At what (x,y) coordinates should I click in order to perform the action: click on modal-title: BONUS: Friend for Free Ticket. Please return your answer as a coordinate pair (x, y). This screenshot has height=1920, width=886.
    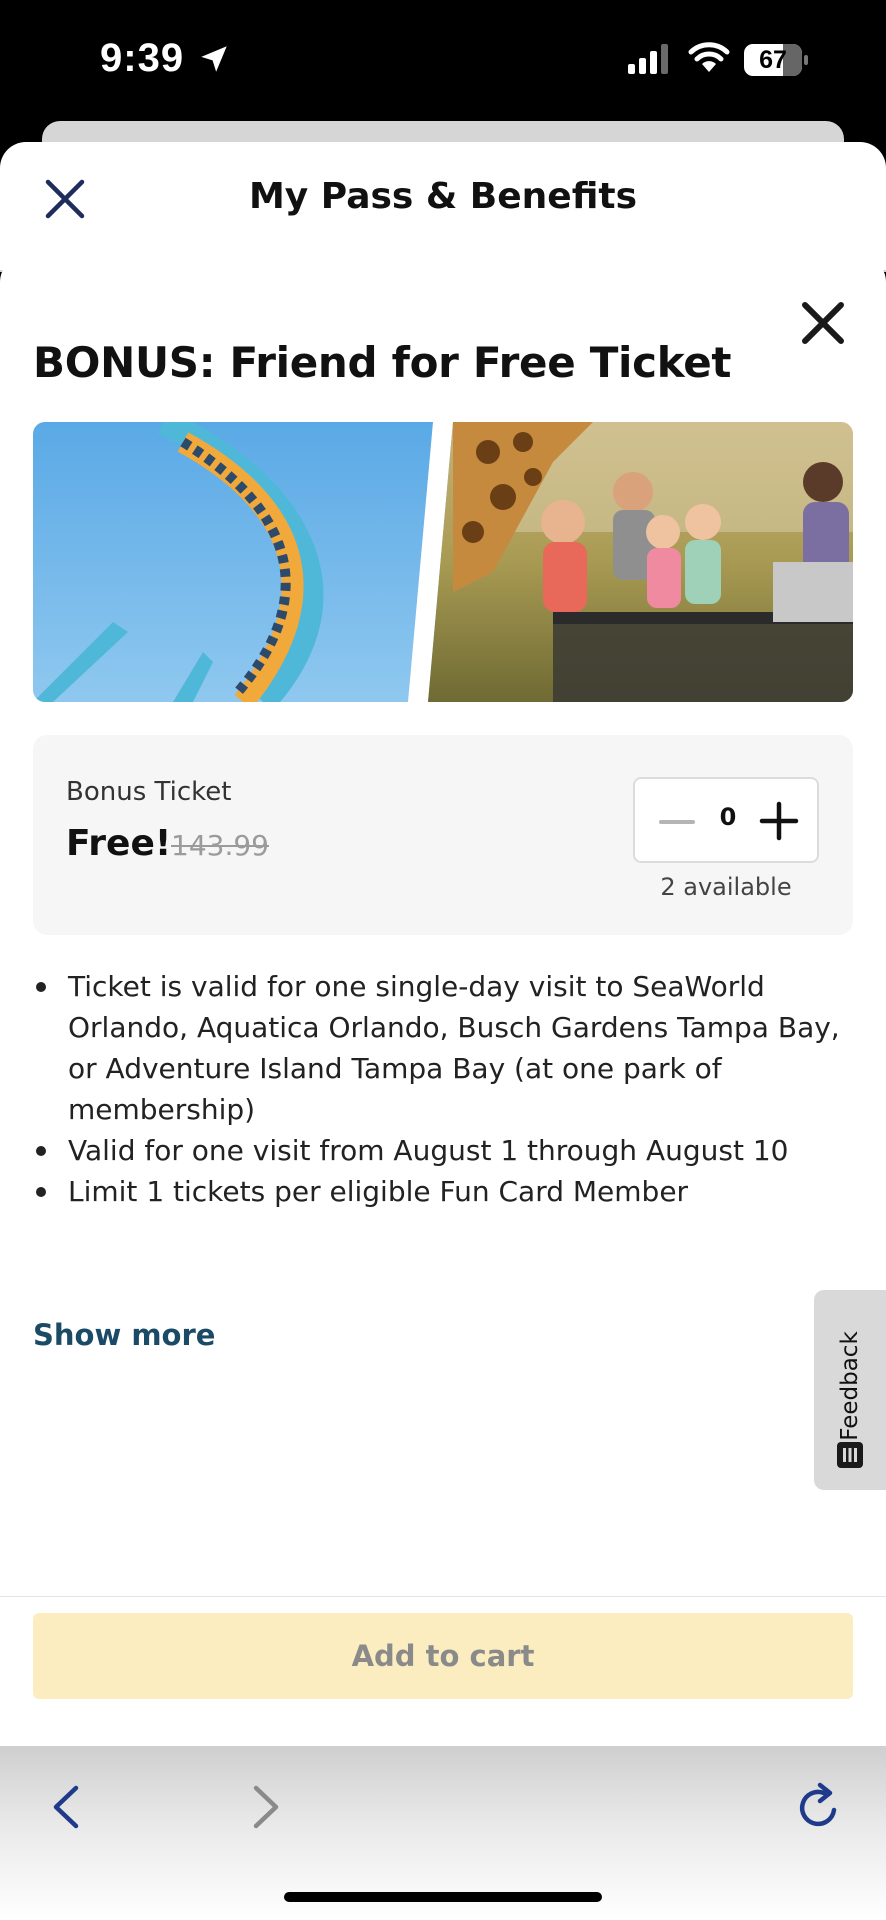
    Looking at the image, I should click on (382, 362).